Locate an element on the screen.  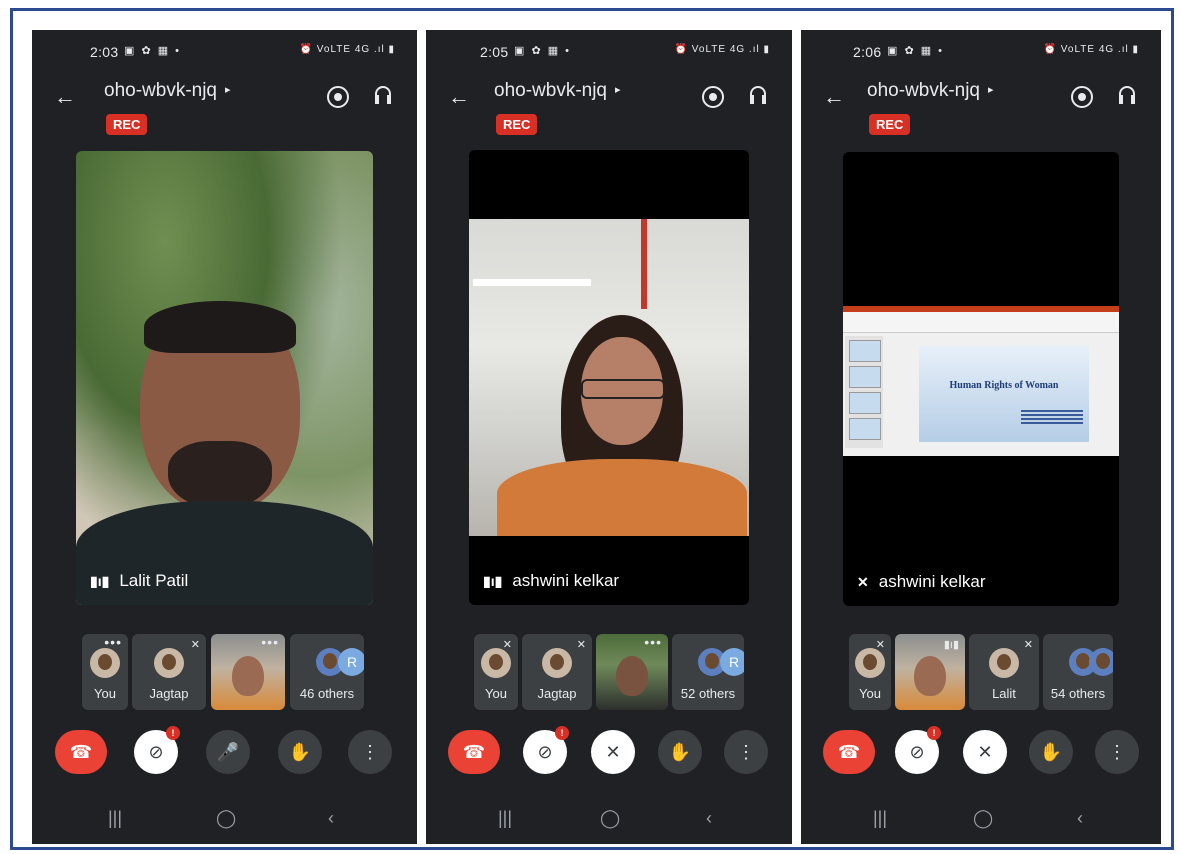
participant-strip: ••• You ✕ Jagtap ••• R 46 others is located at coordinates (224, 672).